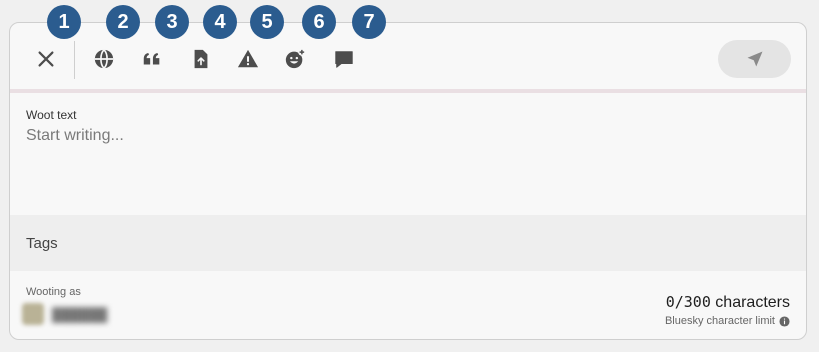 The image size is (819, 352). I want to click on send-icon, so click(754, 59).